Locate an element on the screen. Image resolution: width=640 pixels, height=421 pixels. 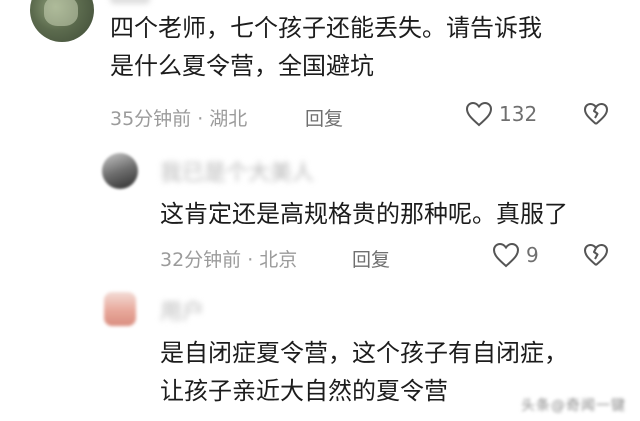
comment-time: 35分钟前 is located at coordinates (151, 119).